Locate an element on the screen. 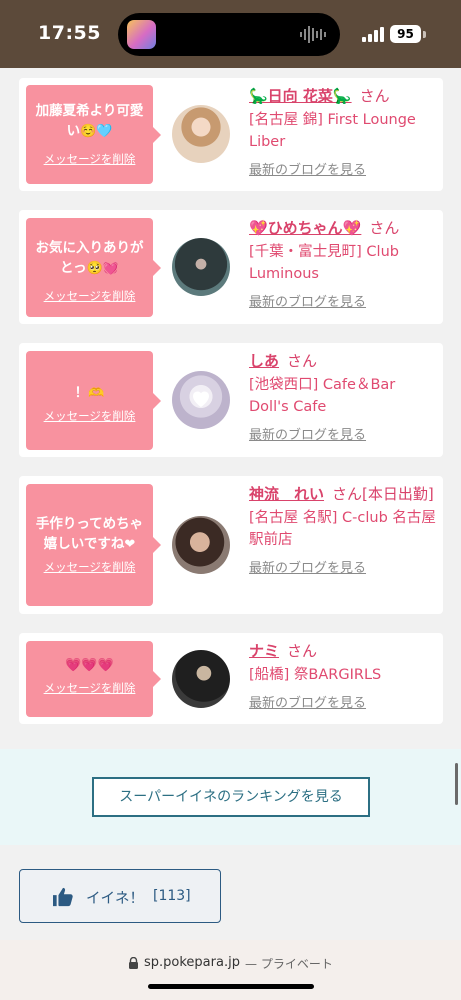 The image size is (461, 1000). cast-name-link: 神流 れい is located at coordinates (286, 494).